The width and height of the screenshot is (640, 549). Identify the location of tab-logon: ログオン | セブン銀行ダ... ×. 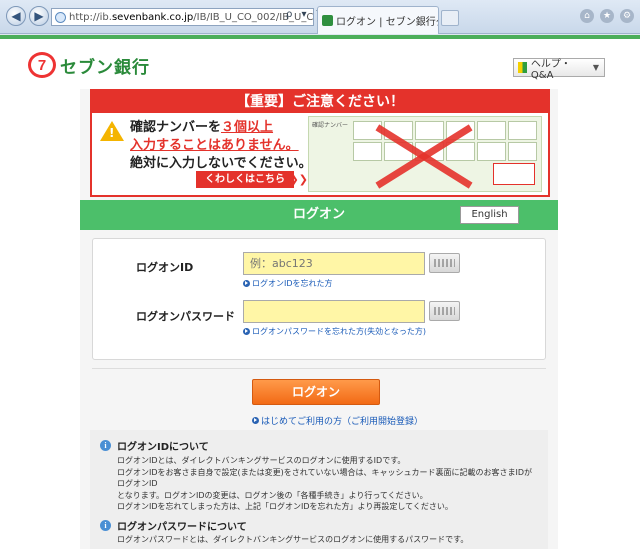
(378, 20).